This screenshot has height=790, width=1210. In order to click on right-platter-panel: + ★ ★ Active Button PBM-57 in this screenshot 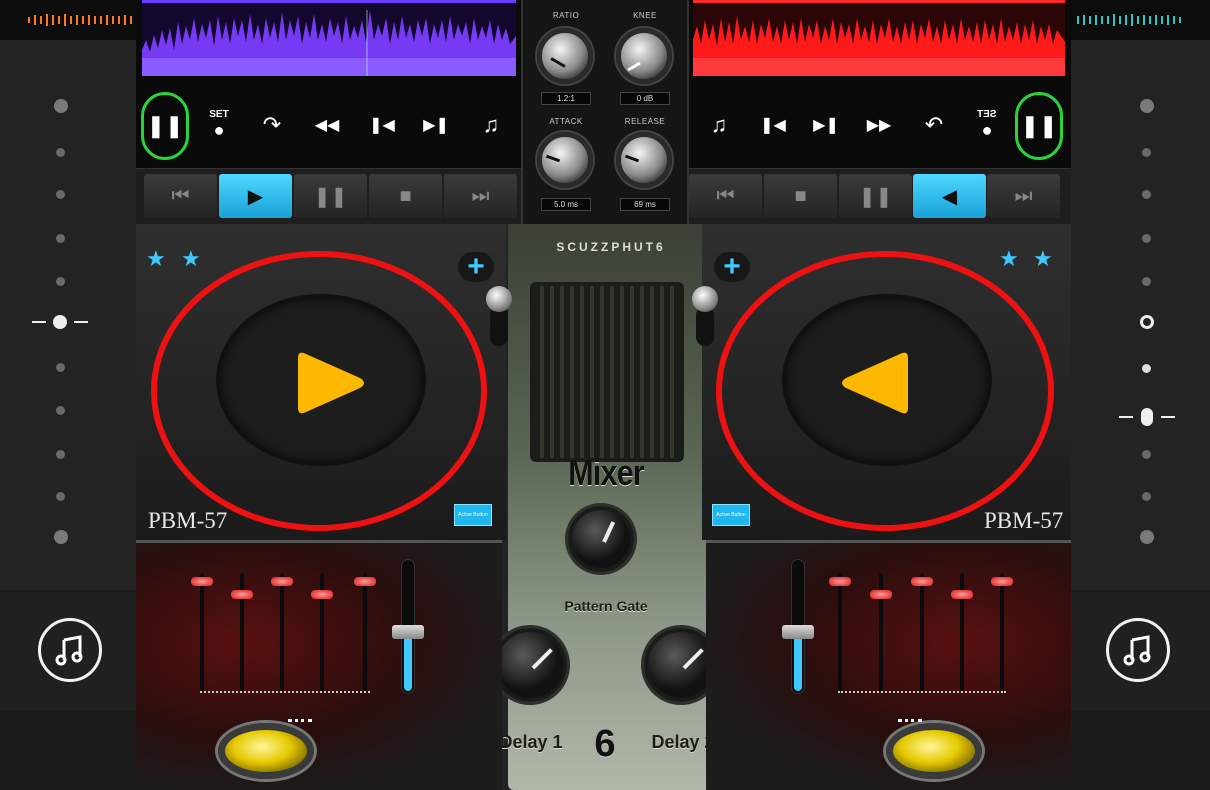, I will do `click(886, 382)`.